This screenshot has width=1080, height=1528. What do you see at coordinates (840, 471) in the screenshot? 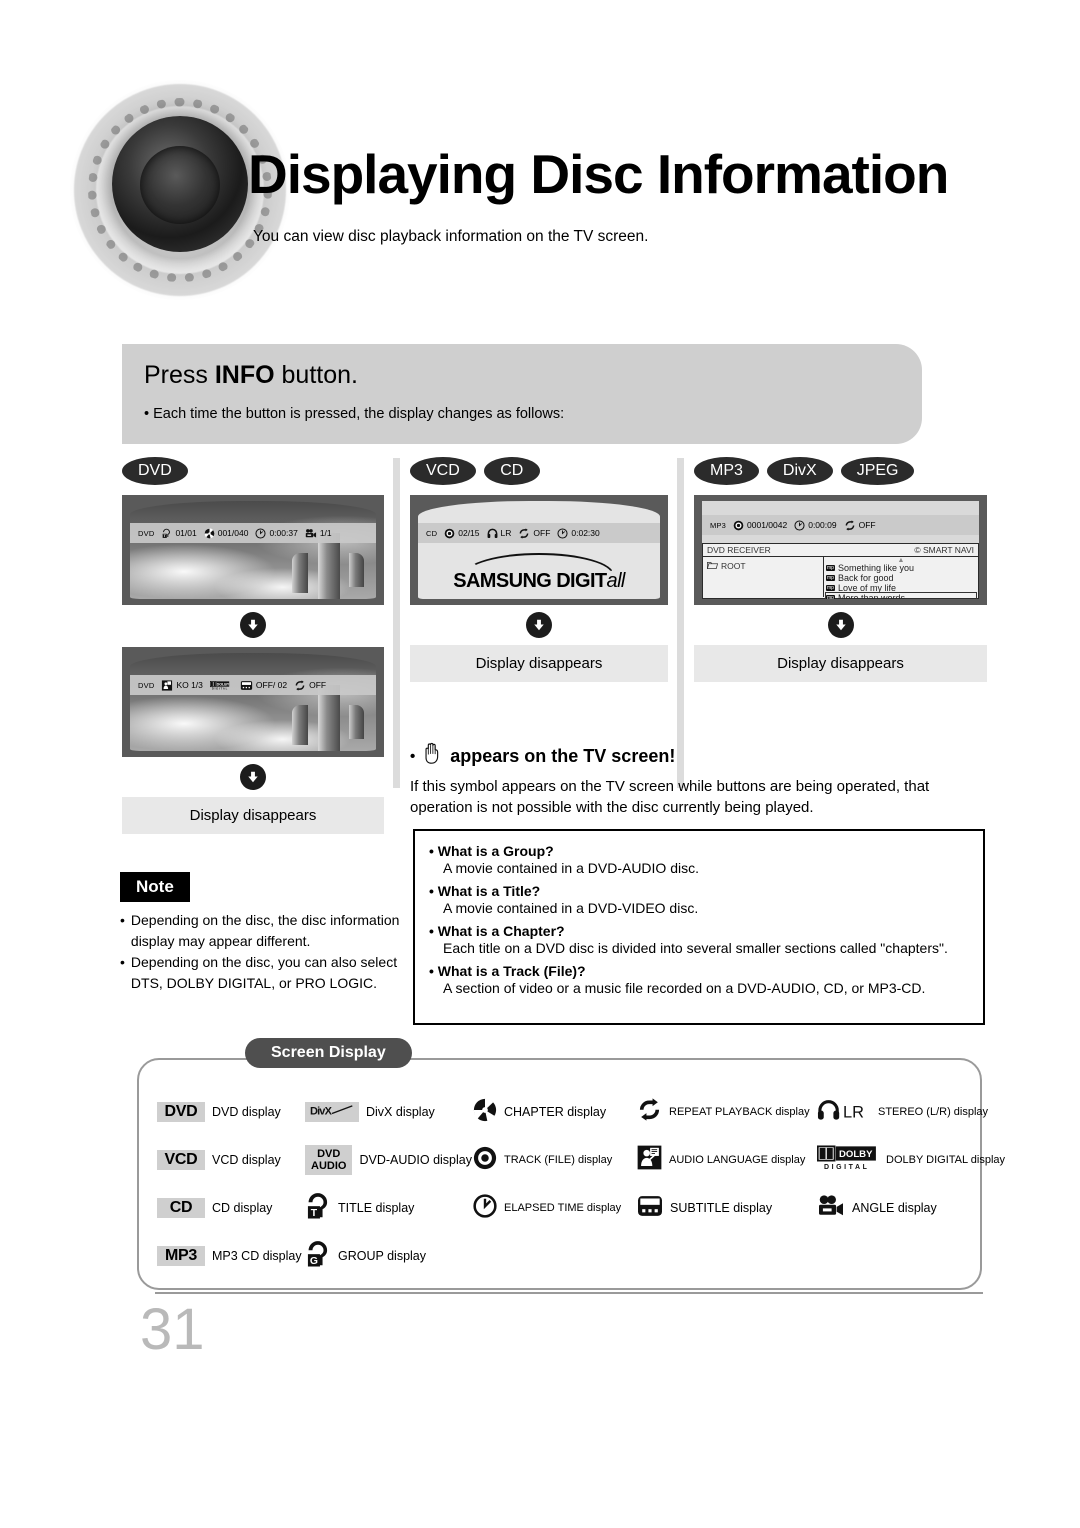
I see `badge-row-mp3: MP3 DivX JPEG` at bounding box center [840, 471].